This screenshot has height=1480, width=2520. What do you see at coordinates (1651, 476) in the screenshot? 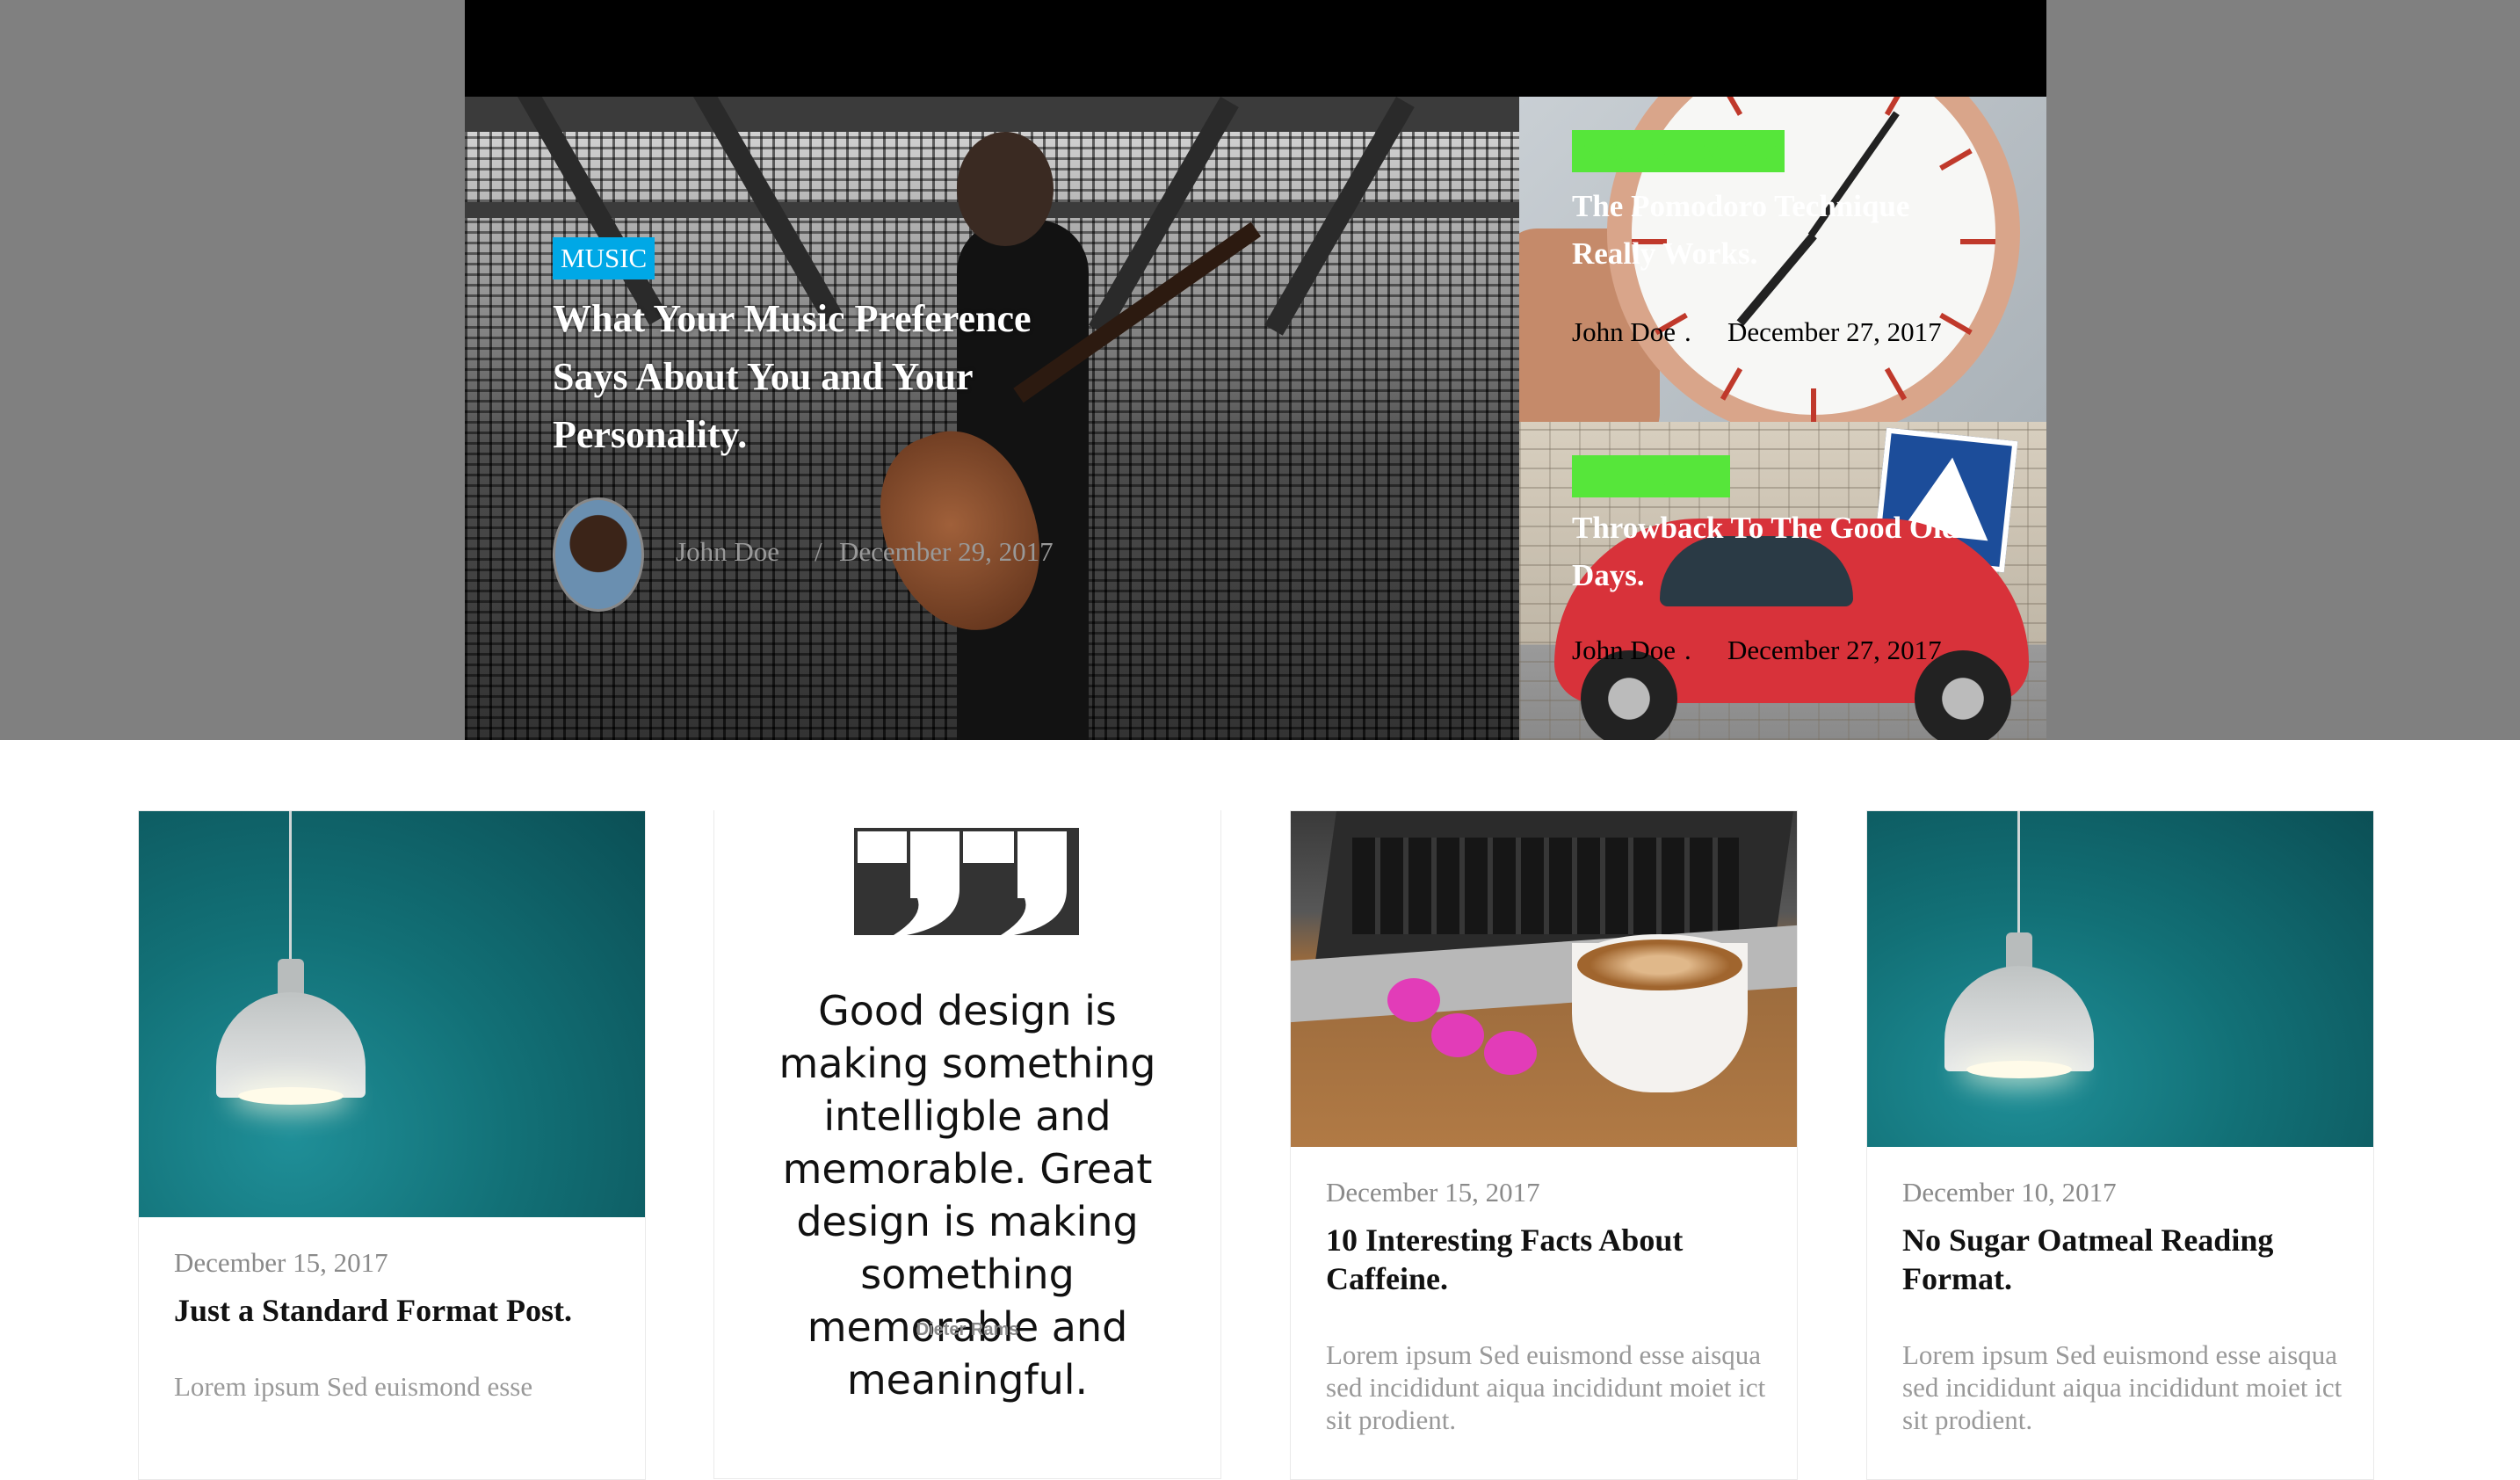
I see `category-tag-lifestyle: LIFESTYLE` at bounding box center [1651, 476].